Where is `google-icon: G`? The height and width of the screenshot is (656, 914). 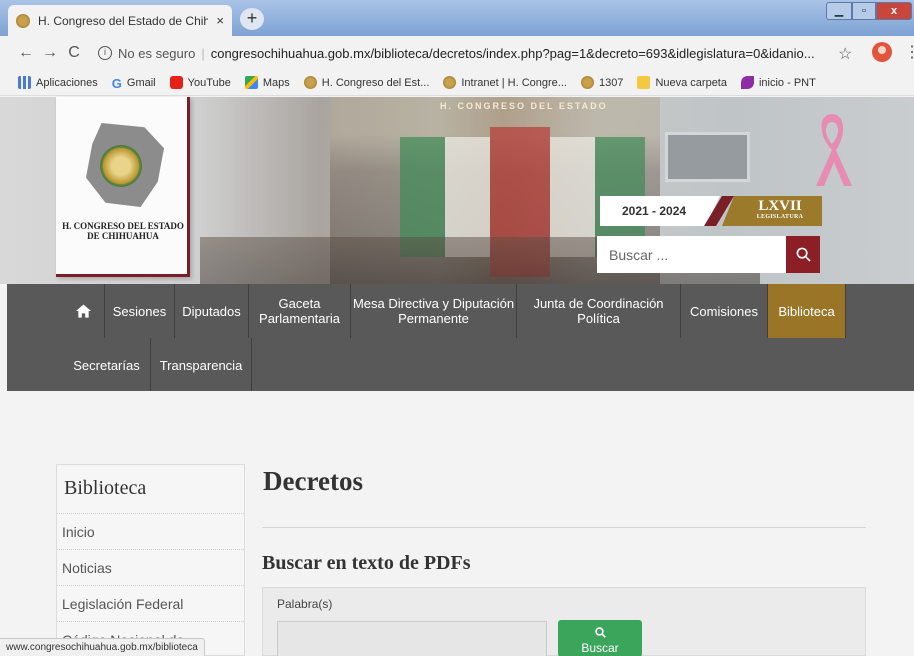
google-icon: G is located at coordinates (116, 83).